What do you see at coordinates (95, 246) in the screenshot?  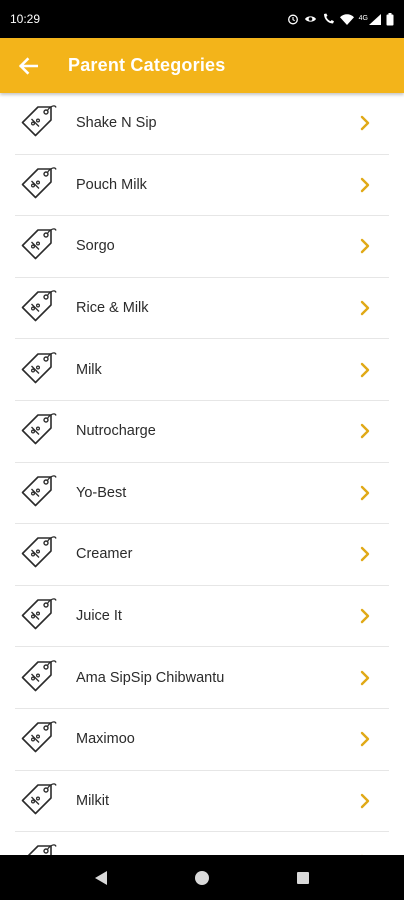 I see `category-label: Sorgo` at bounding box center [95, 246].